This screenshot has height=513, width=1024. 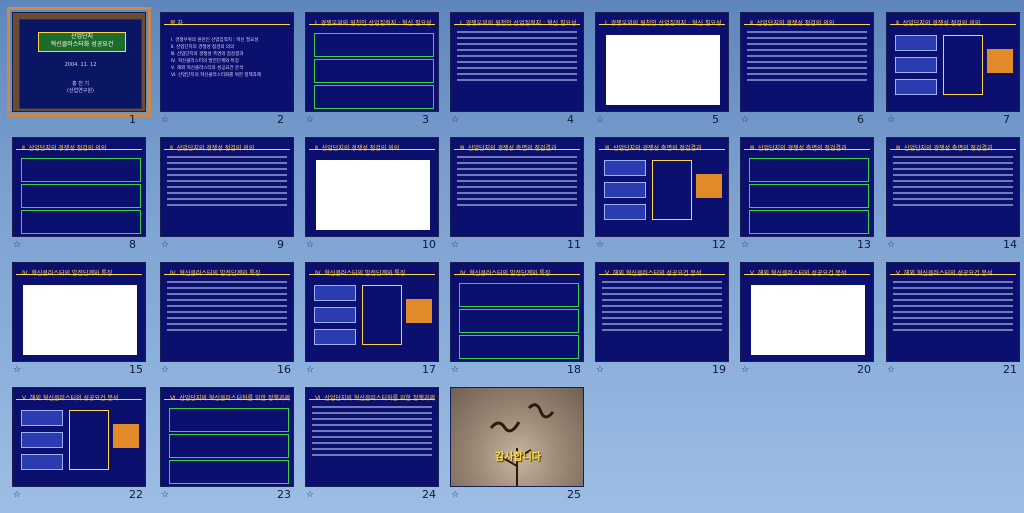 I want to click on slide-thumbnail-21: Ⅴ. 해외 혁신클러스터의 성공요건 분석 ☆ 21, so click(x=955, y=320).